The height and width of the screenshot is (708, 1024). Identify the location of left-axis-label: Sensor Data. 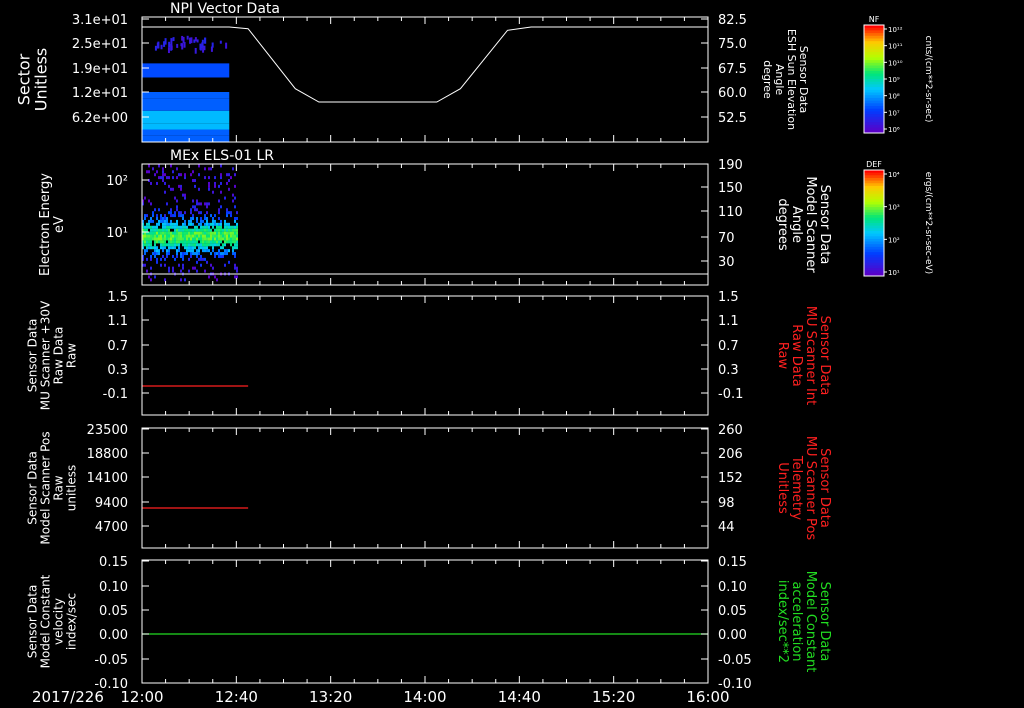
(33, 622).